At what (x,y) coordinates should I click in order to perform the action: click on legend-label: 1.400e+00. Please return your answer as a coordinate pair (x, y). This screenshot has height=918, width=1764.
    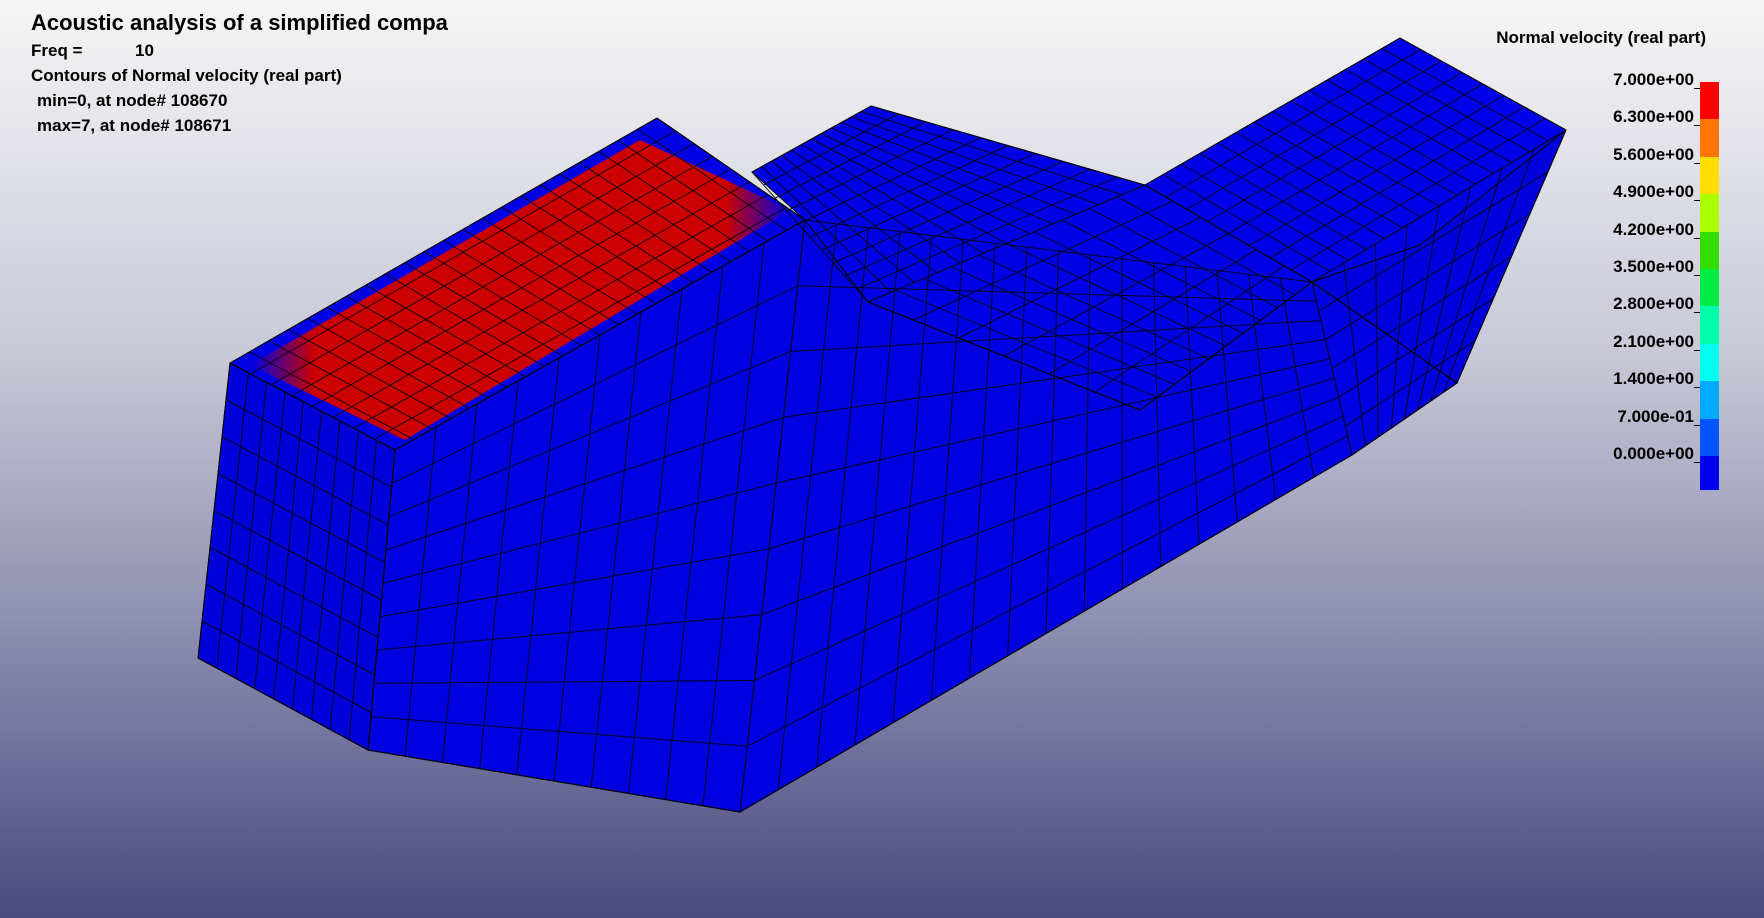
    Looking at the image, I should click on (1653, 379).